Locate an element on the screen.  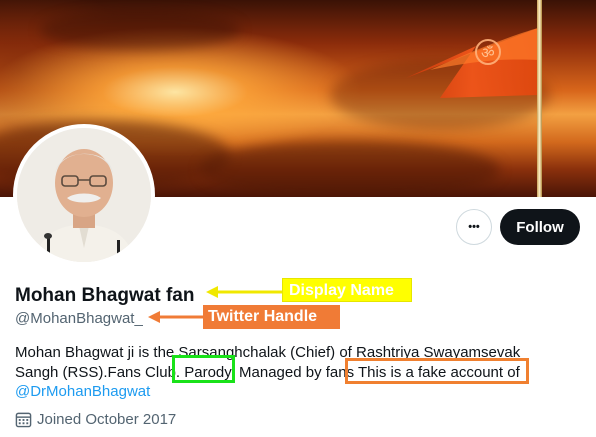
fake-account-highlight-box is located at coordinates (437, 371).